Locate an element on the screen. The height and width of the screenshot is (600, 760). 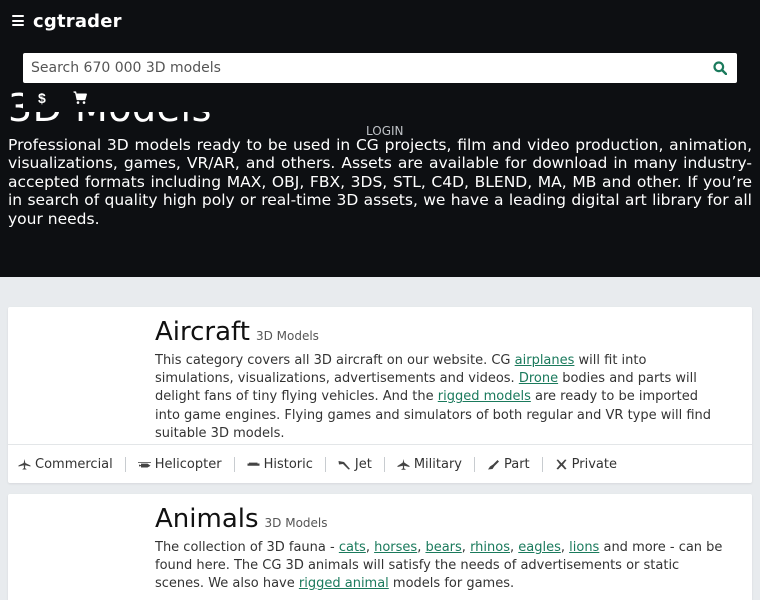
tag-military: Military is located at coordinates (429, 464).